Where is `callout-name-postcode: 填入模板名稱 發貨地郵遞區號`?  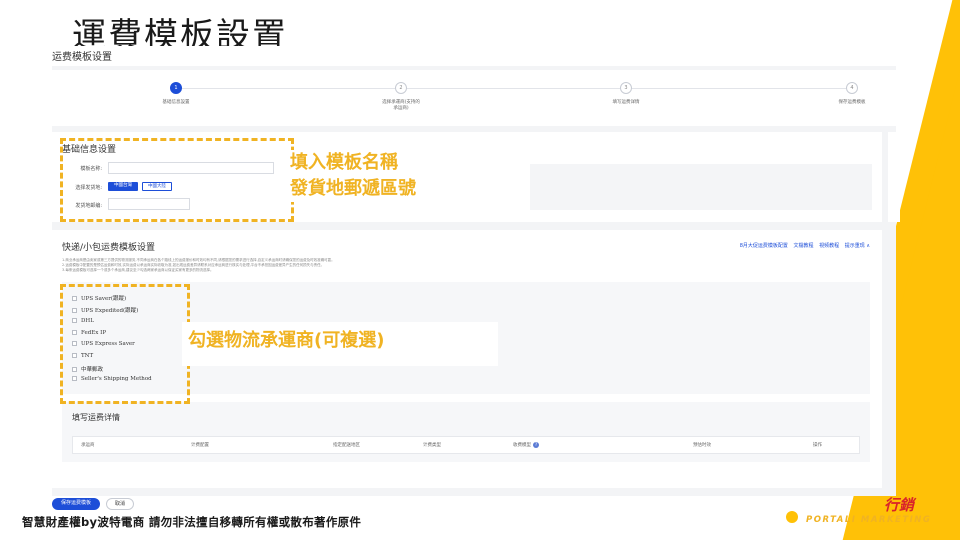
callout-name-postcode: 填入模板名稱 發貨地郵遞區號 is located at coordinates (353, 176).